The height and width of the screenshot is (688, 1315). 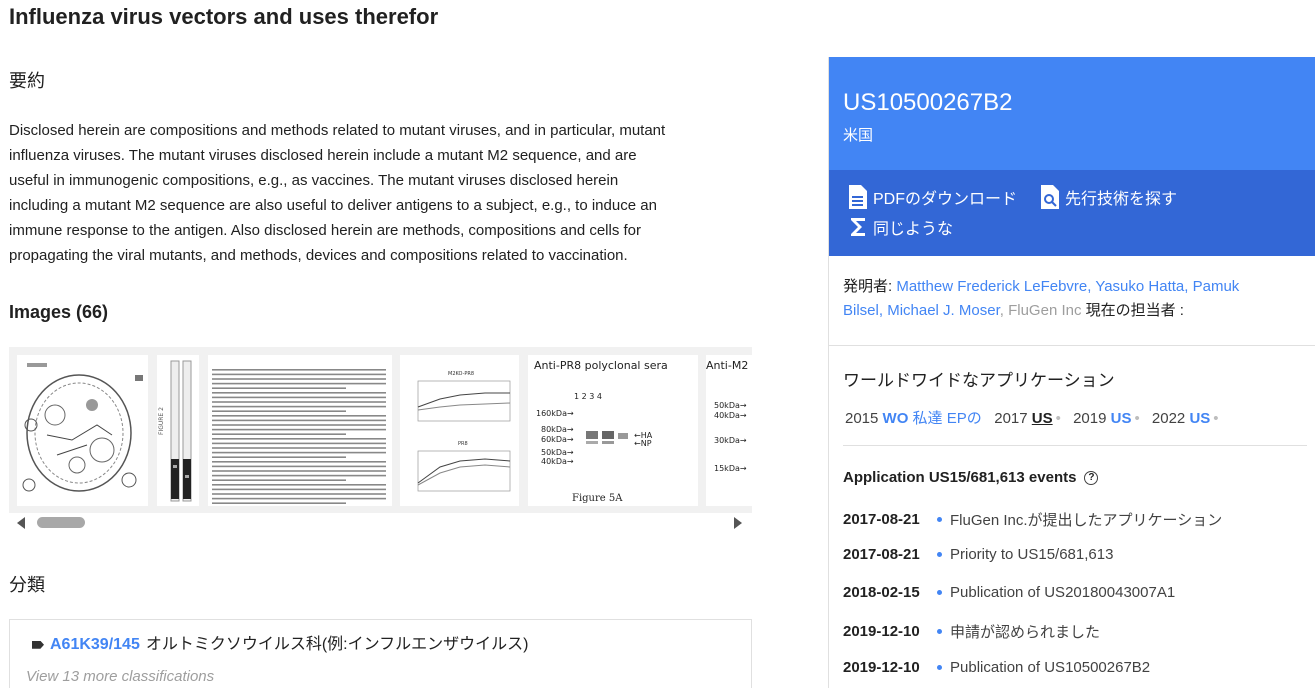 What do you see at coordinates (337, 644) in the screenshot?
I see `classification-description: オルトミクソウイルス科(例:インフルエンザウイルス)` at bounding box center [337, 644].